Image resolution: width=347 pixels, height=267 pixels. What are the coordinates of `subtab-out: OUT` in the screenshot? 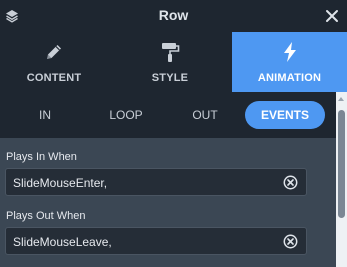 It's located at (205, 115).